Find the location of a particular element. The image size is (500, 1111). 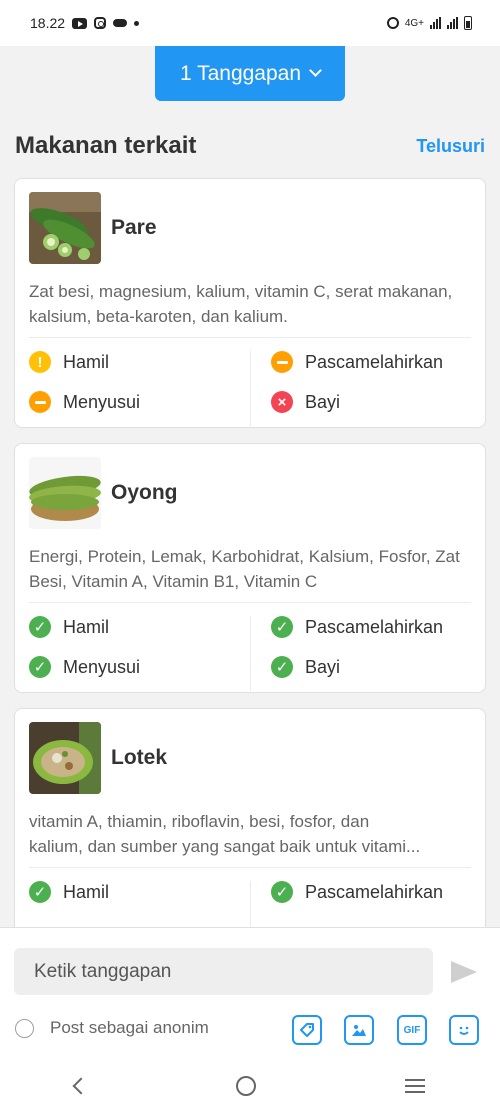

warning-icon: ! is located at coordinates (40, 362).